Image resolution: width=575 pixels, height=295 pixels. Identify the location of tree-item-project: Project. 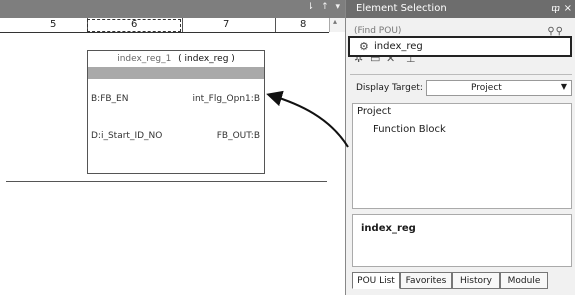
(374, 111).